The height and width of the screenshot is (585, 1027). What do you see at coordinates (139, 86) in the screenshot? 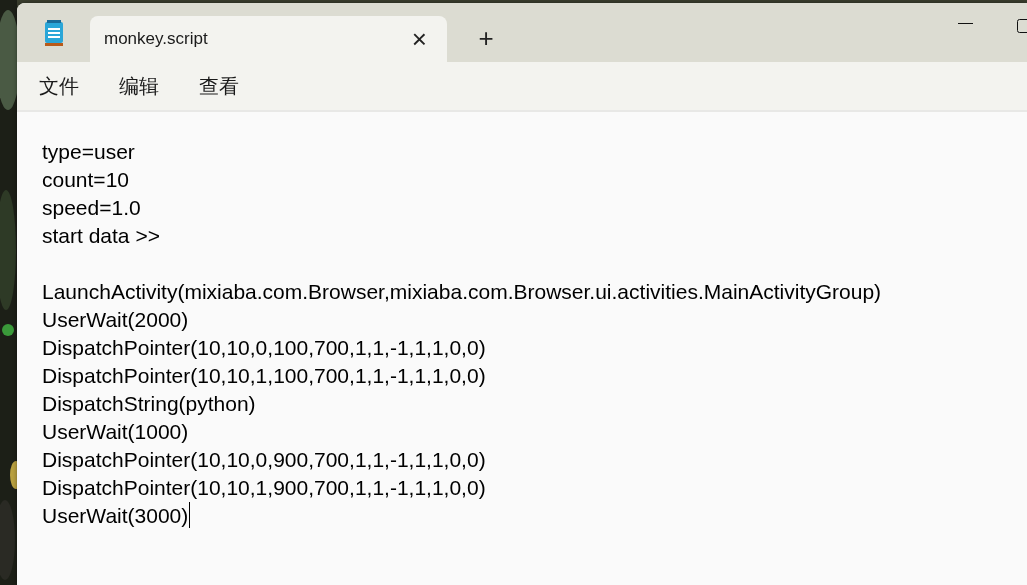
I see `menu-item: 编辑` at bounding box center [139, 86].